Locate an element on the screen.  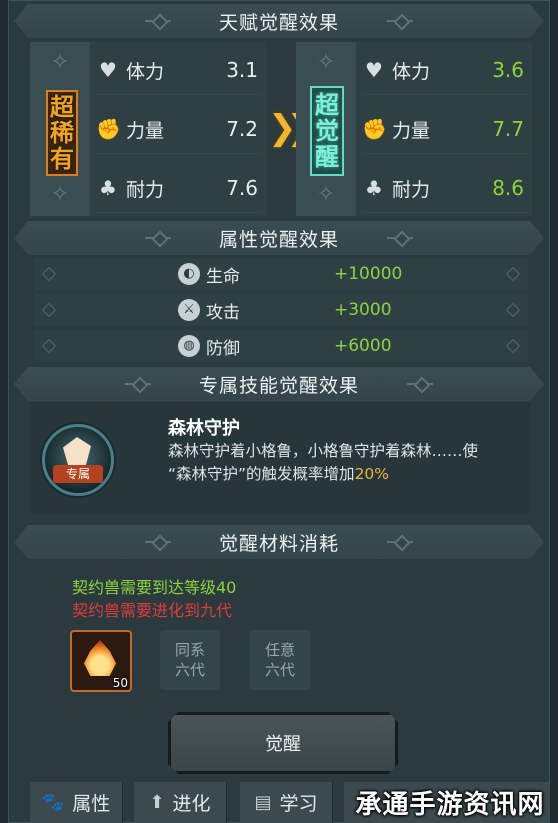
skill-desc-highlight: 20% is located at coordinates (372, 474).